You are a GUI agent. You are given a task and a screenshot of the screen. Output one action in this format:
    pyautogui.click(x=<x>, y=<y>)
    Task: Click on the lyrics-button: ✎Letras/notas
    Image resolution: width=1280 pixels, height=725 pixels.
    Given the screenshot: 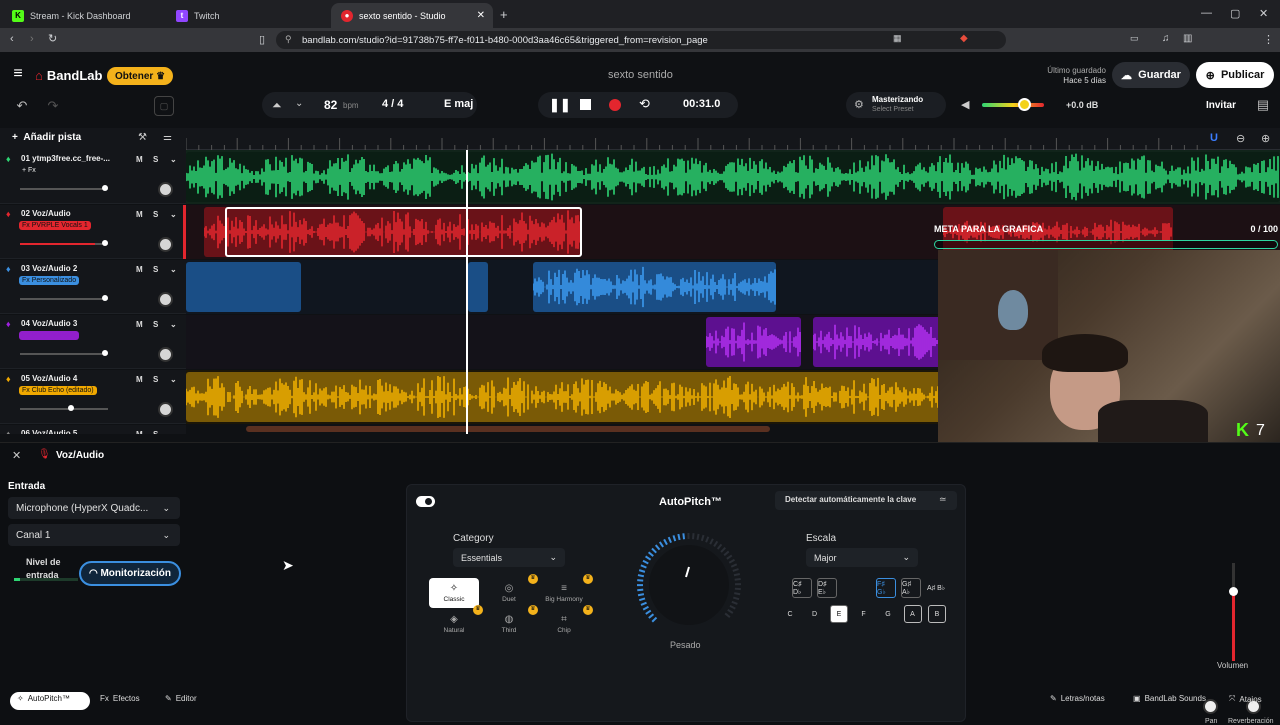 What is the action you would take?
    pyautogui.click(x=1077, y=698)
    